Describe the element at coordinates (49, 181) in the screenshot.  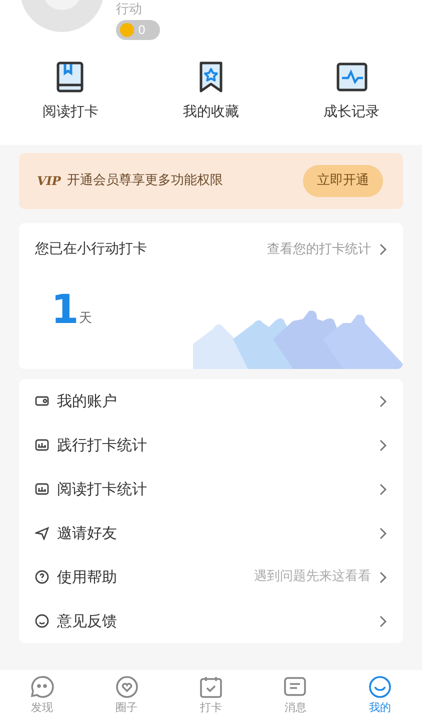
I see `vip-logo: VIP` at that location.